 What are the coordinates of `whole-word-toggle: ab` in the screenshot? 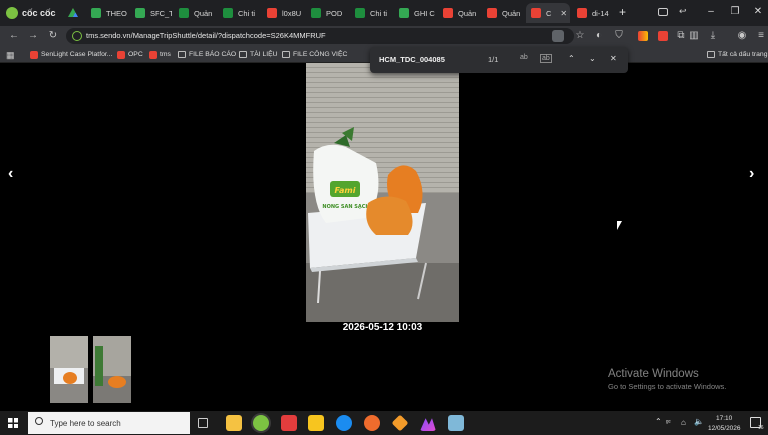 It's located at (546, 58).